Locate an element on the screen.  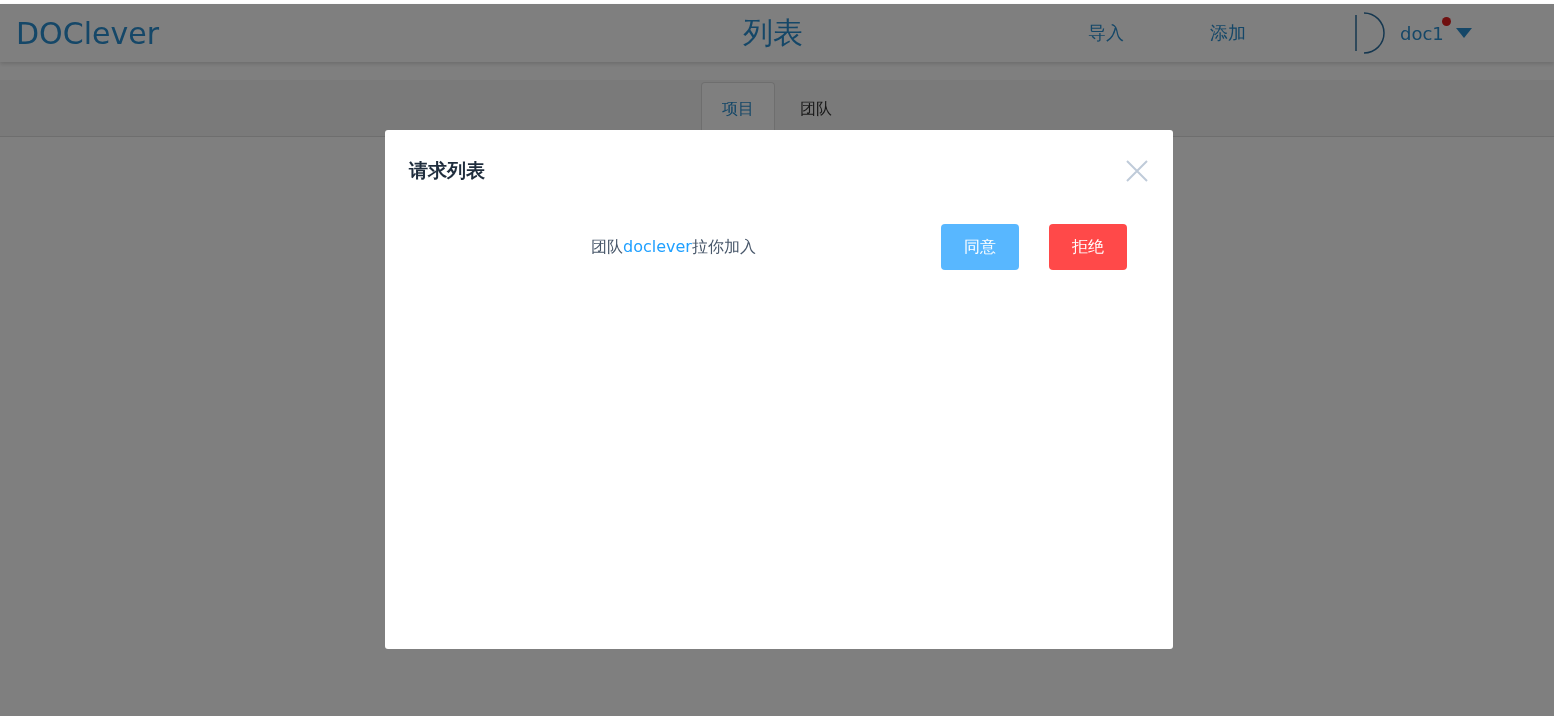
app-logo: DOClever is located at coordinates (88, 33).